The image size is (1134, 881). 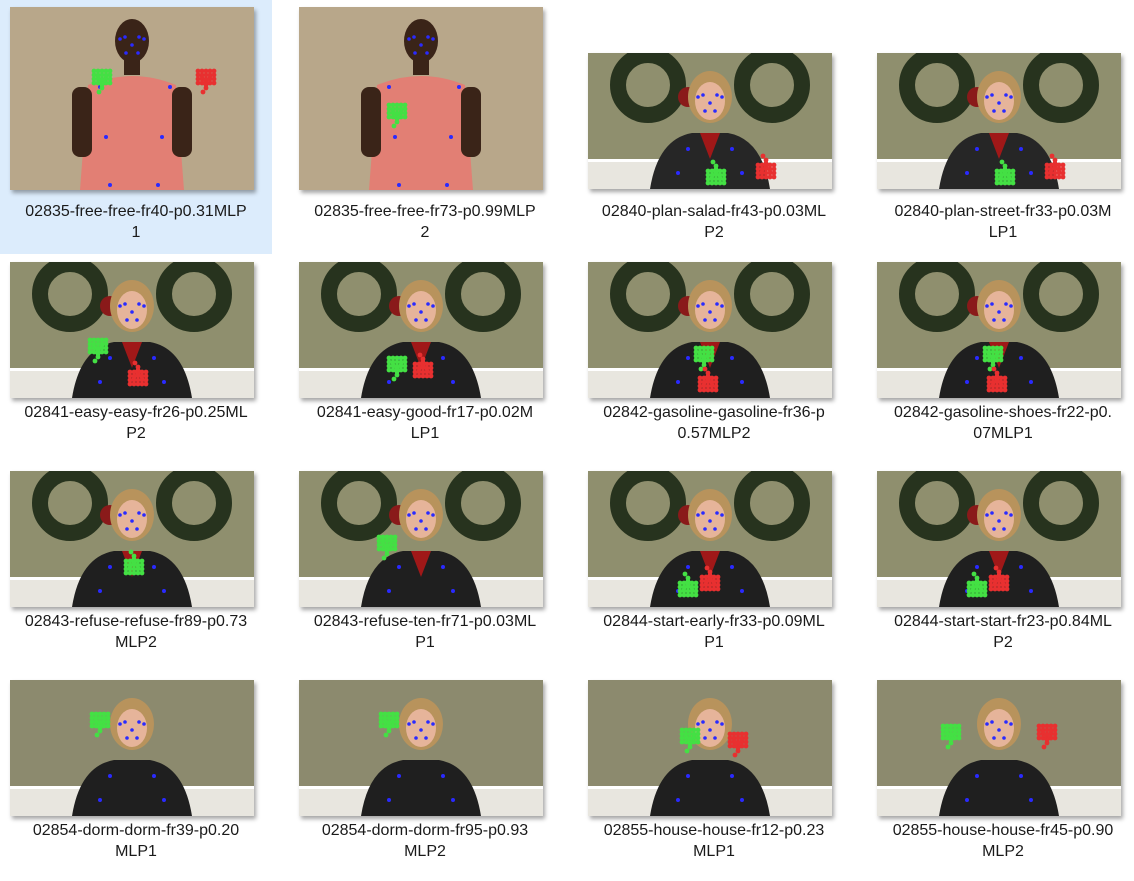 I want to click on file-tile: 02855-house-house-fr45-p0.90 MLP2, so click(x=1000, y=776).